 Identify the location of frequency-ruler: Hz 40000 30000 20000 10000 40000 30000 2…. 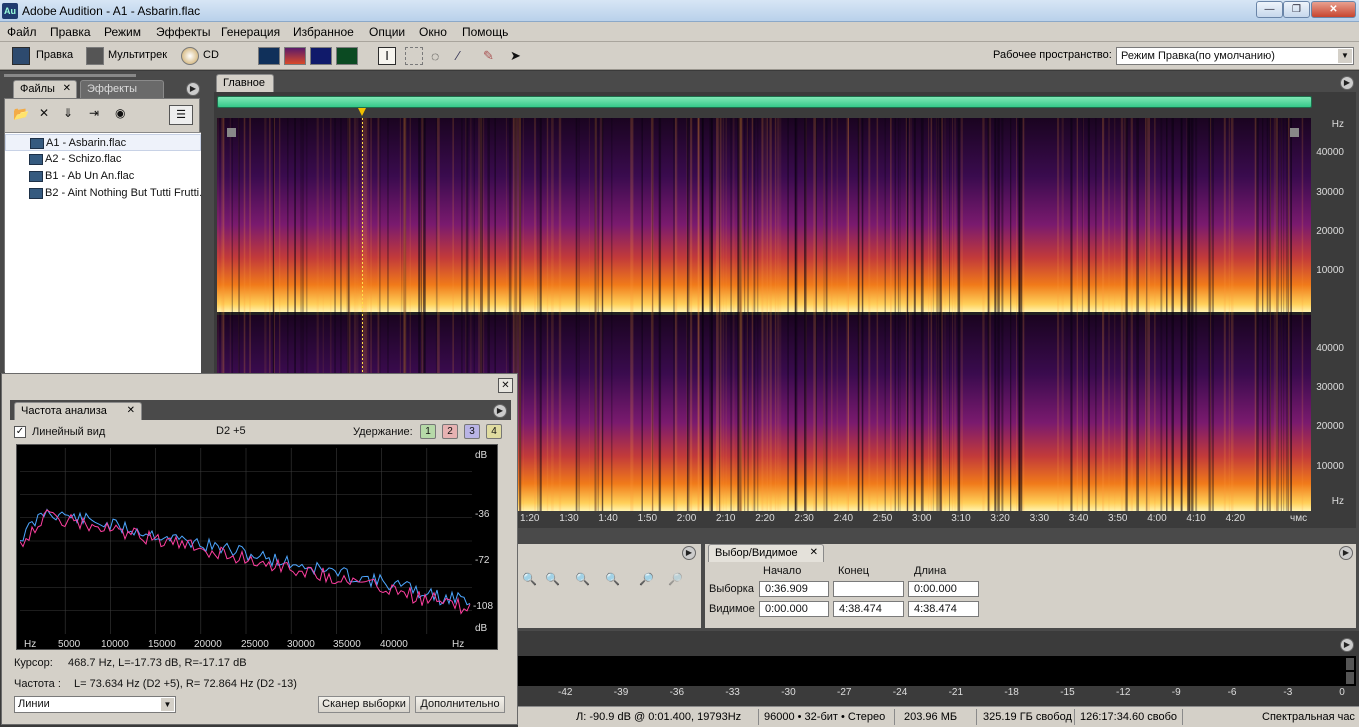
(1334, 314).